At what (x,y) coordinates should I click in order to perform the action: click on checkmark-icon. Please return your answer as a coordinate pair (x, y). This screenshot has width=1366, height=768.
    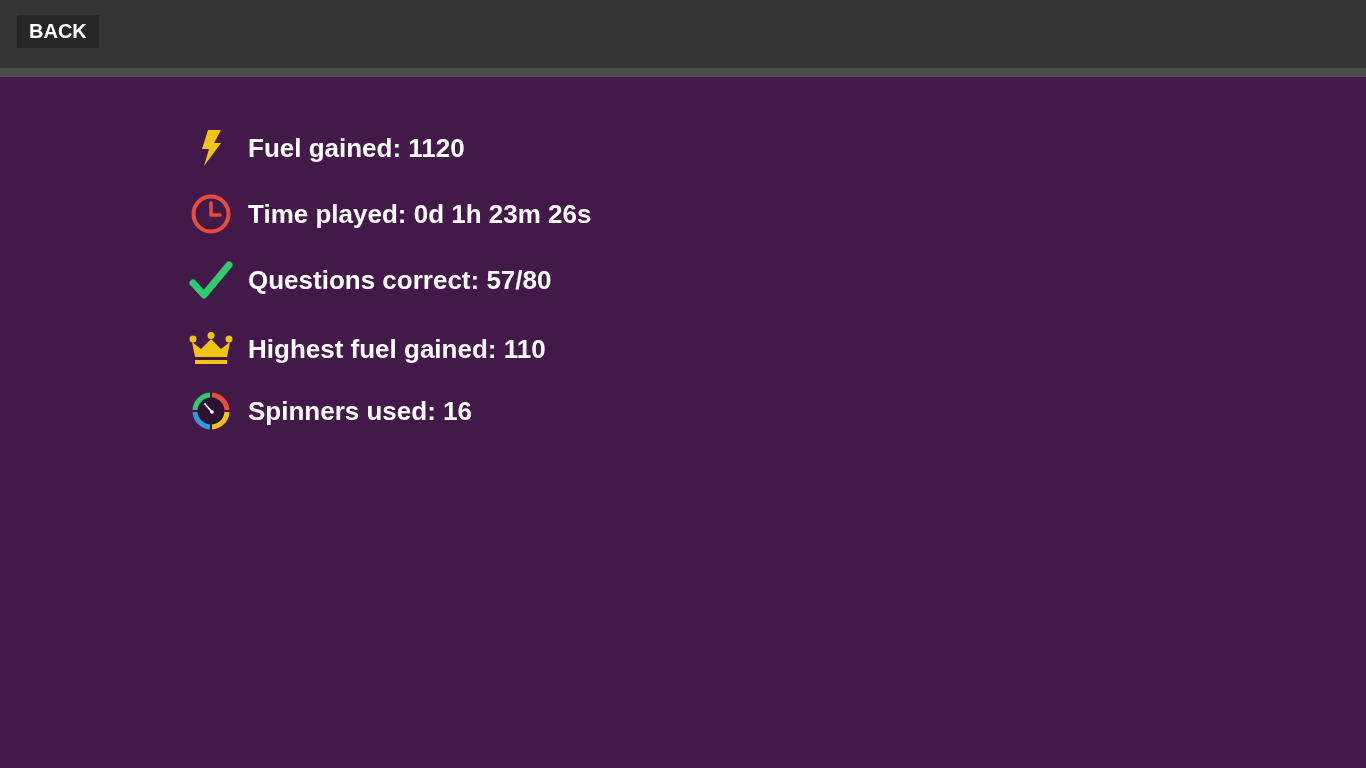
    Looking at the image, I should click on (211, 280).